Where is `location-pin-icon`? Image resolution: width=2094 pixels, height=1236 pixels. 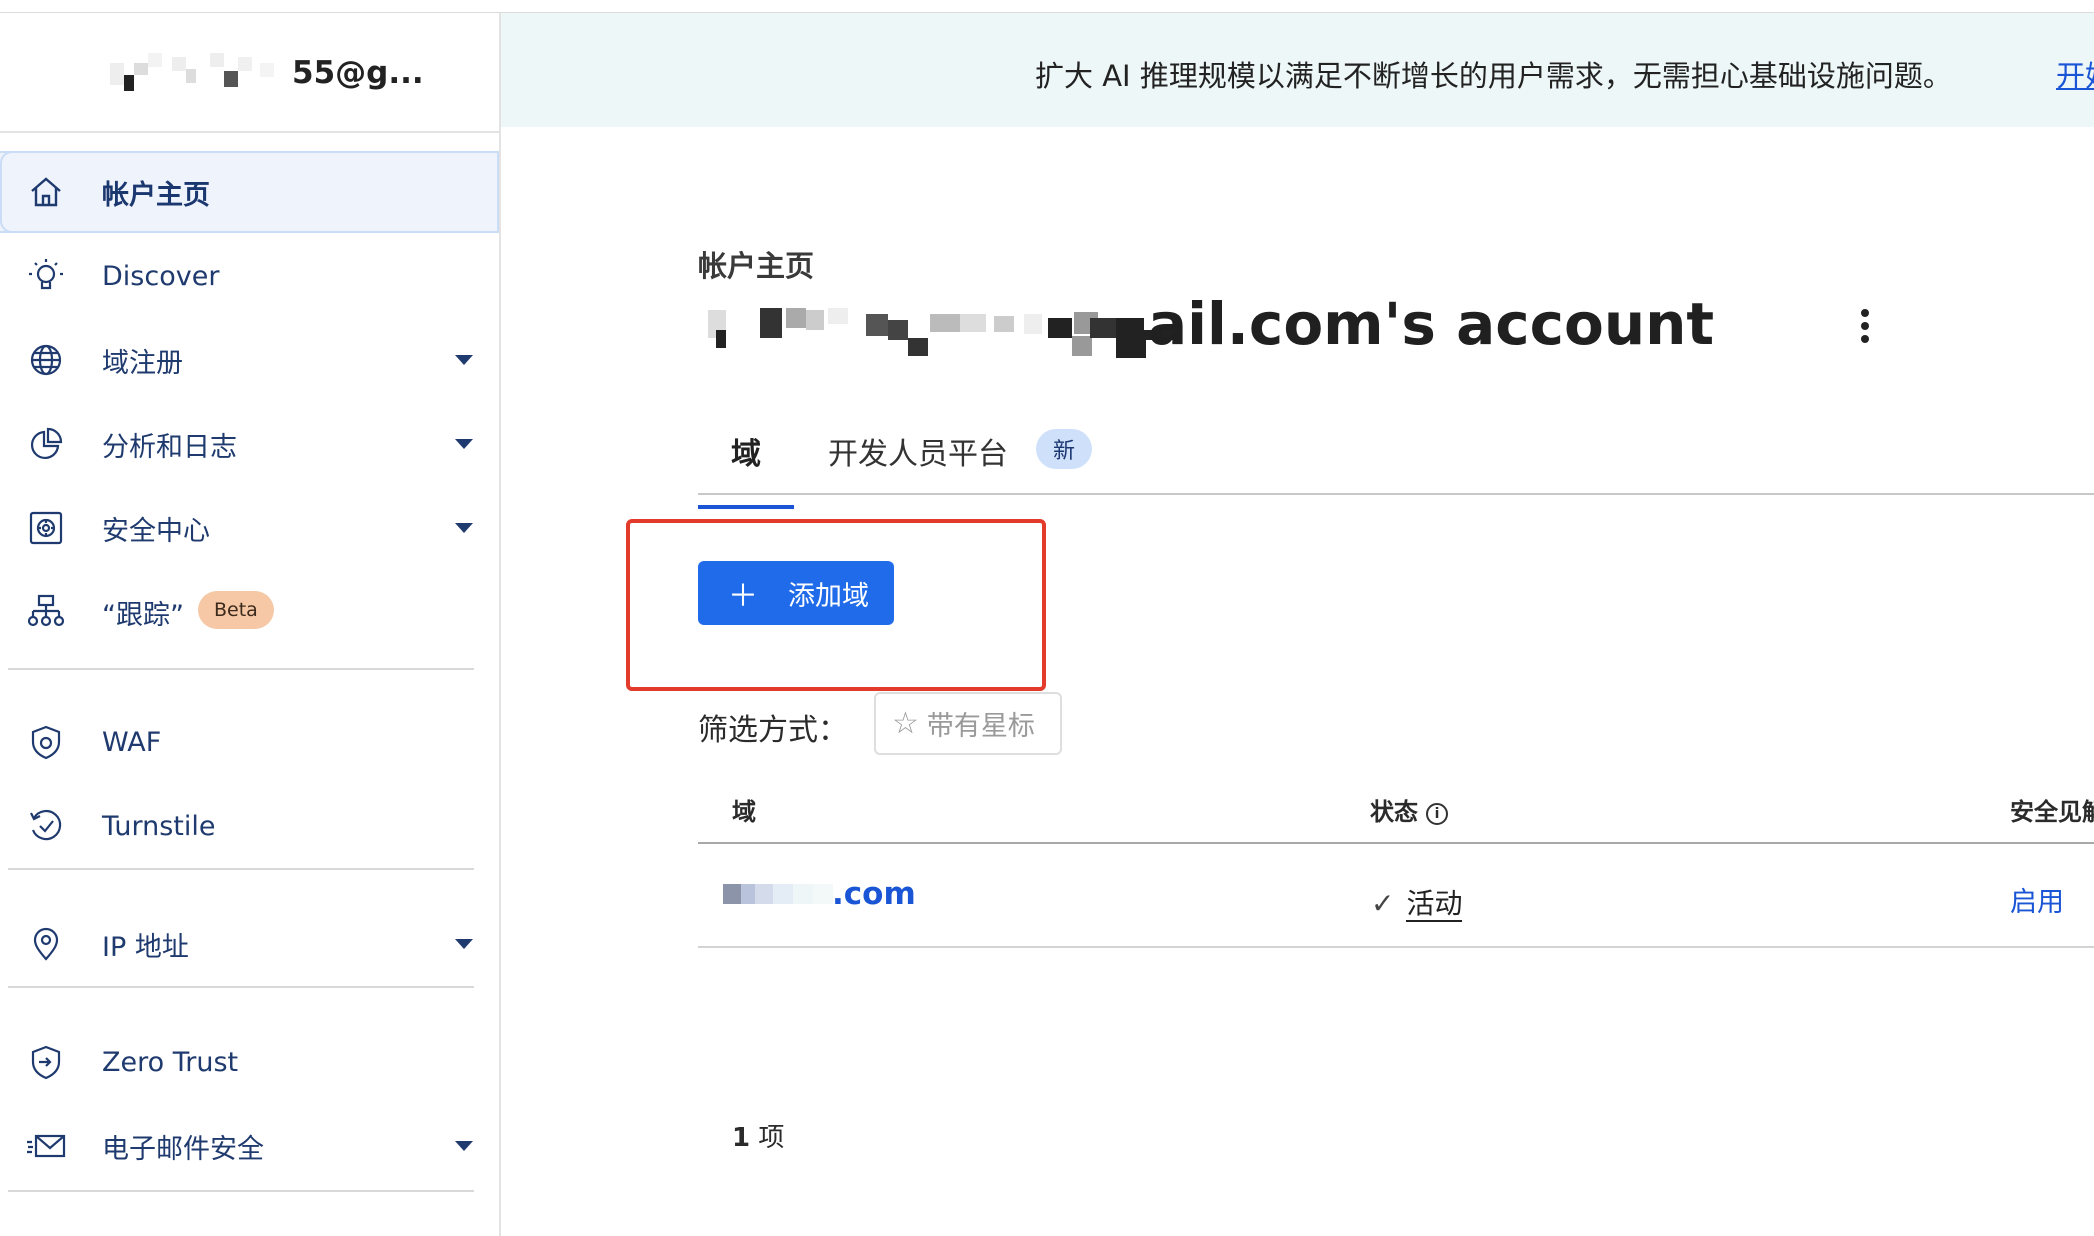 location-pin-icon is located at coordinates (46, 944).